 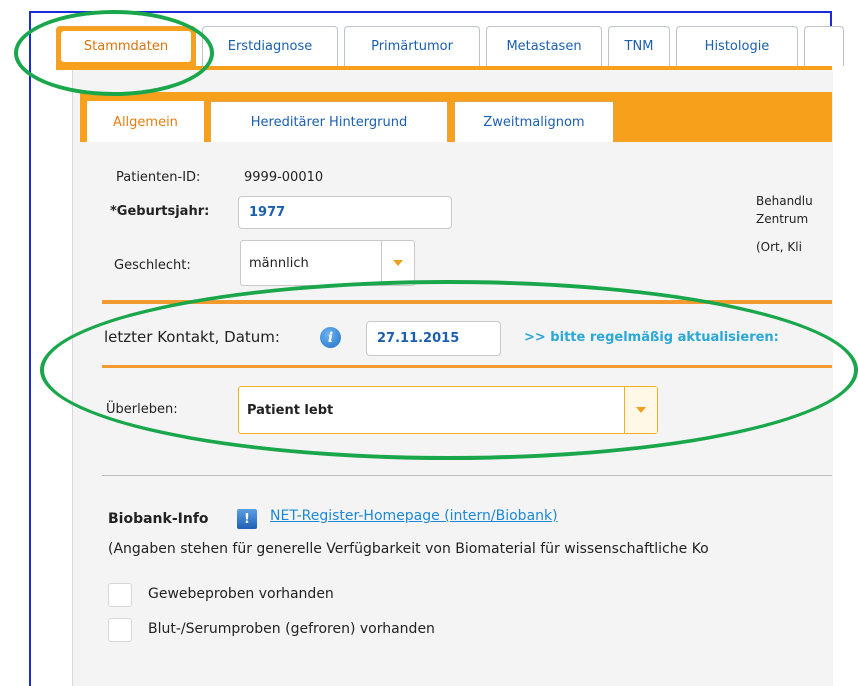 What do you see at coordinates (284, 177) in the screenshot?
I see `patient-id-value: 9999-00010` at bounding box center [284, 177].